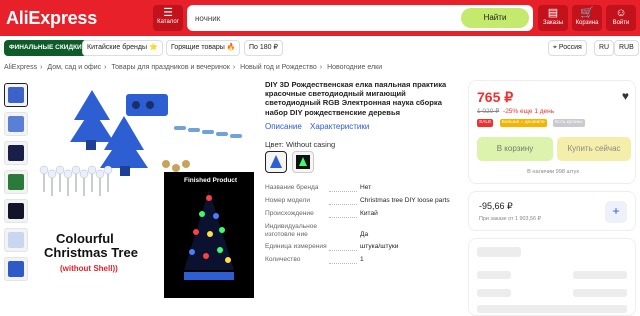 This screenshot has height=316, width=640. I want to click on spec-row: Единица измерения штука/штуки, so click(364, 249).